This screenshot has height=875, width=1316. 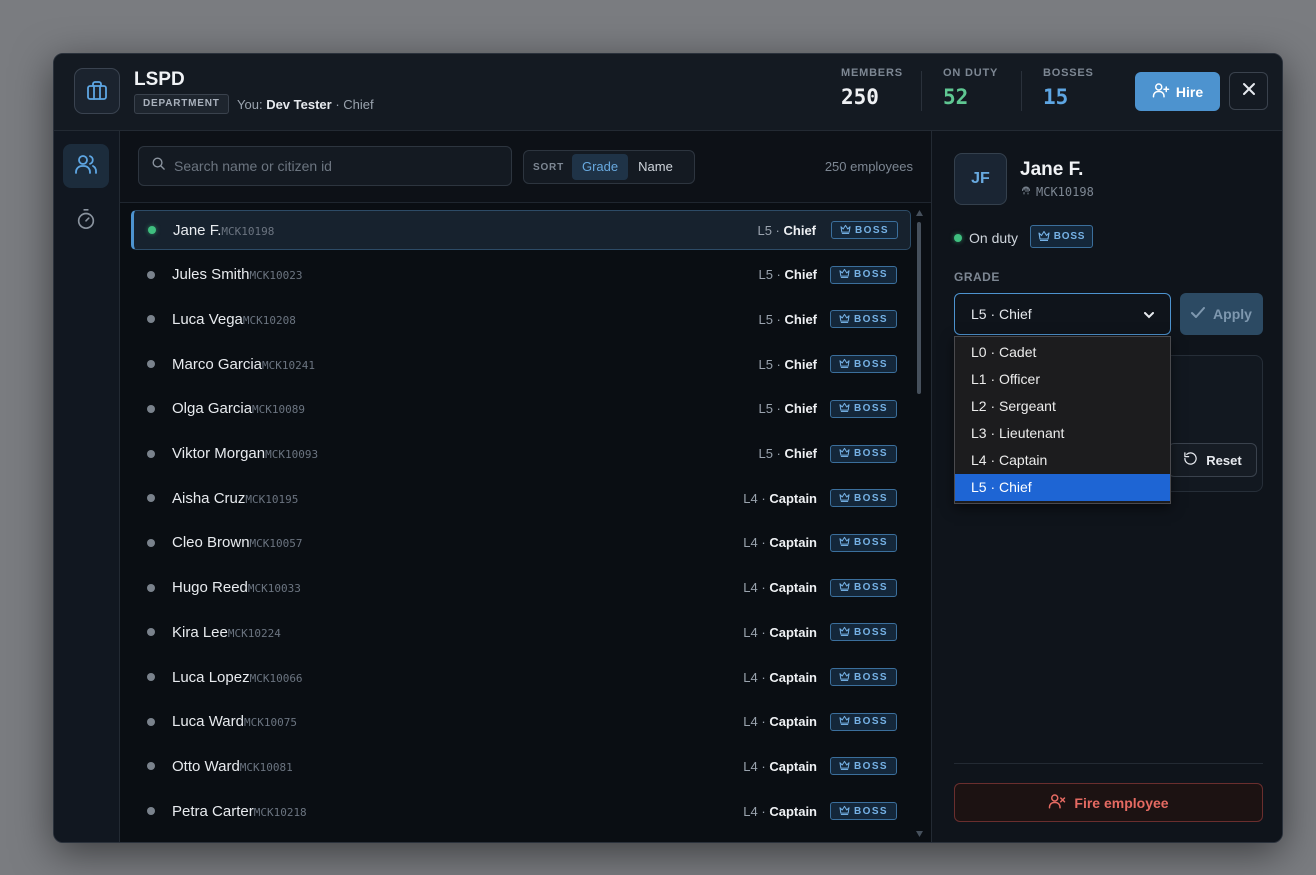 What do you see at coordinates (971, 73) in the screenshot?
I see `stat-label: ON DUTY` at bounding box center [971, 73].